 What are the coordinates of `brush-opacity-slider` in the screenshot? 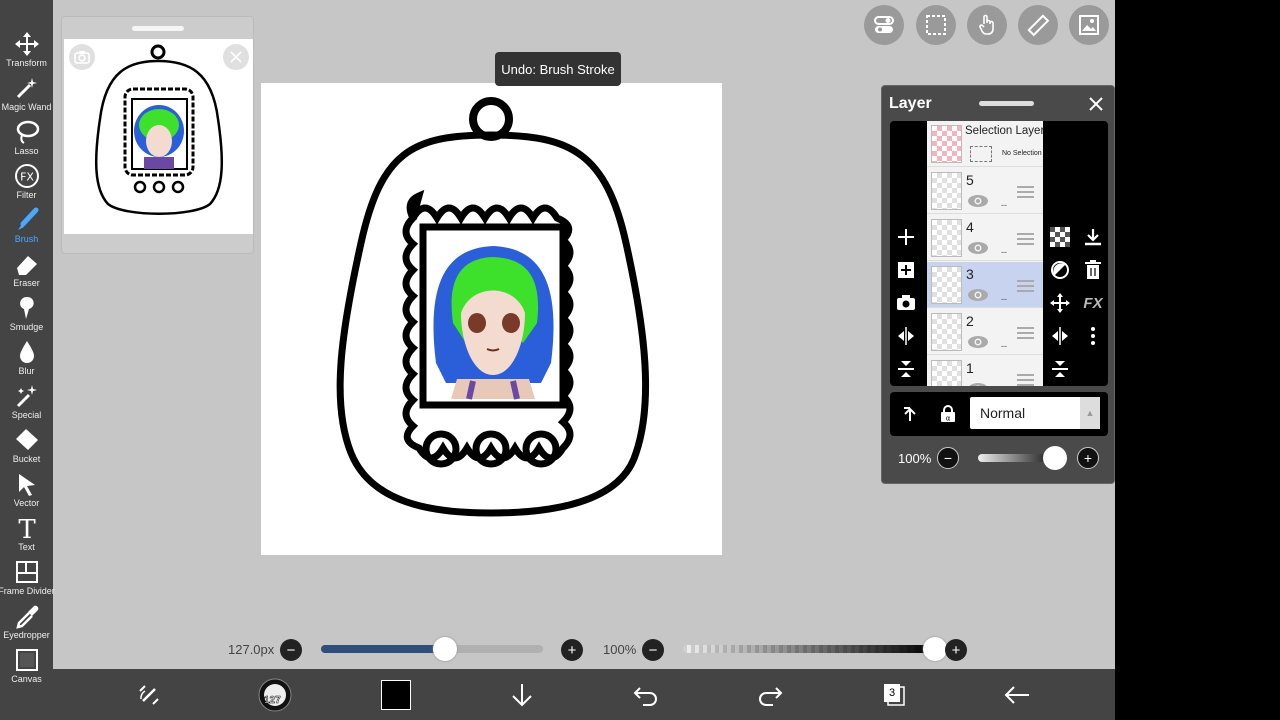 It's located at (809, 649).